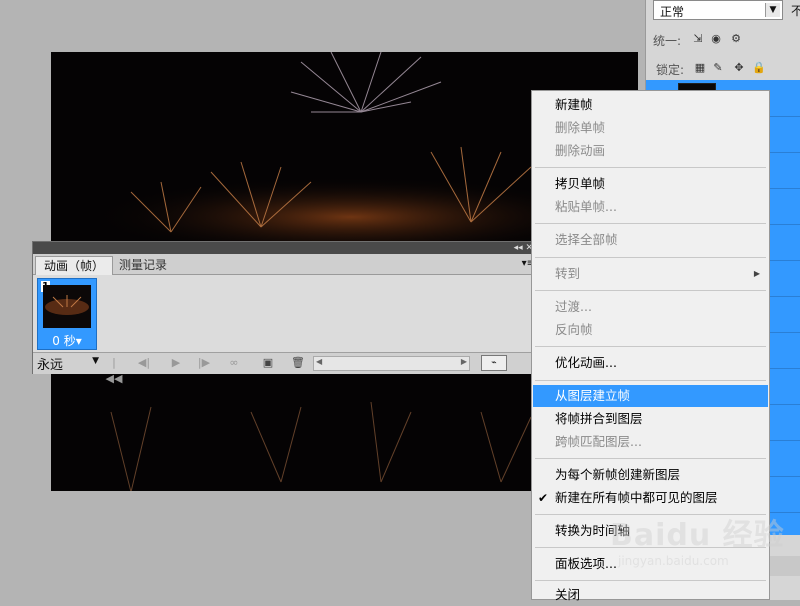  I want to click on menu-item-new-frame: 新建帧, so click(650, 105).